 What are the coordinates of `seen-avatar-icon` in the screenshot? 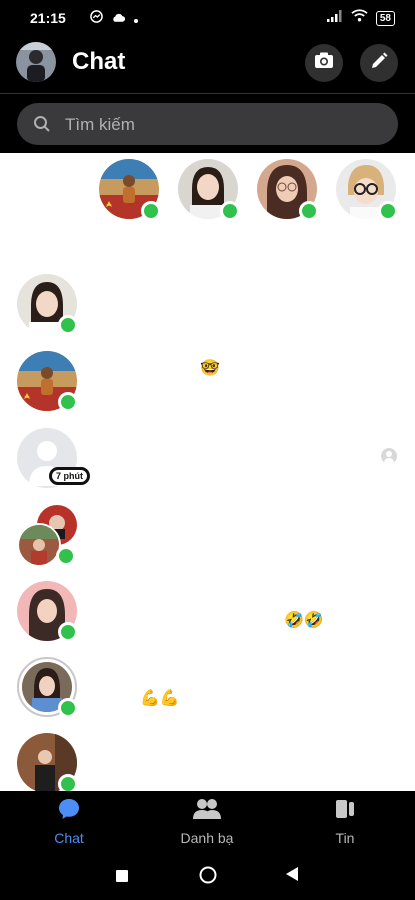 It's located at (389, 456).